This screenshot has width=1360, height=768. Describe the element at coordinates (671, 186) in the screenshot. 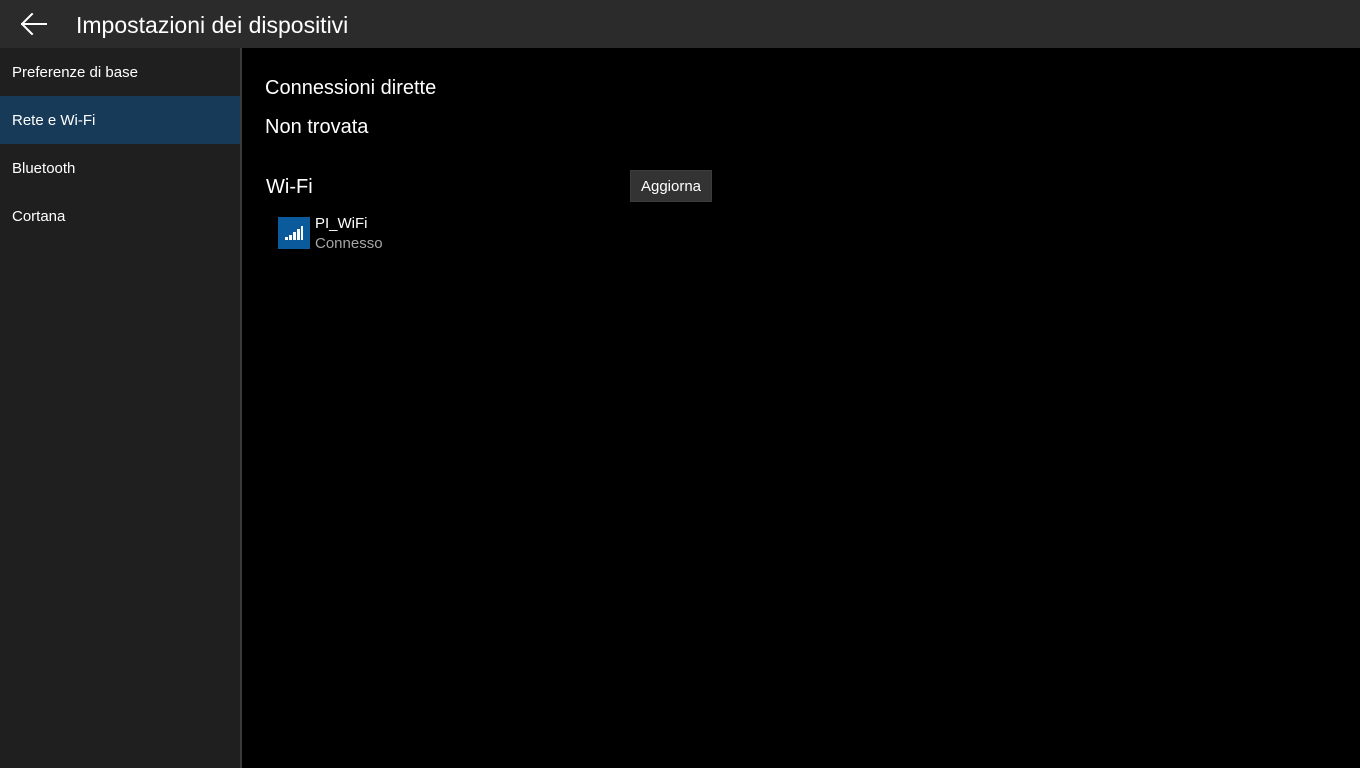

I see `refresh-button: Aggiorna` at that location.